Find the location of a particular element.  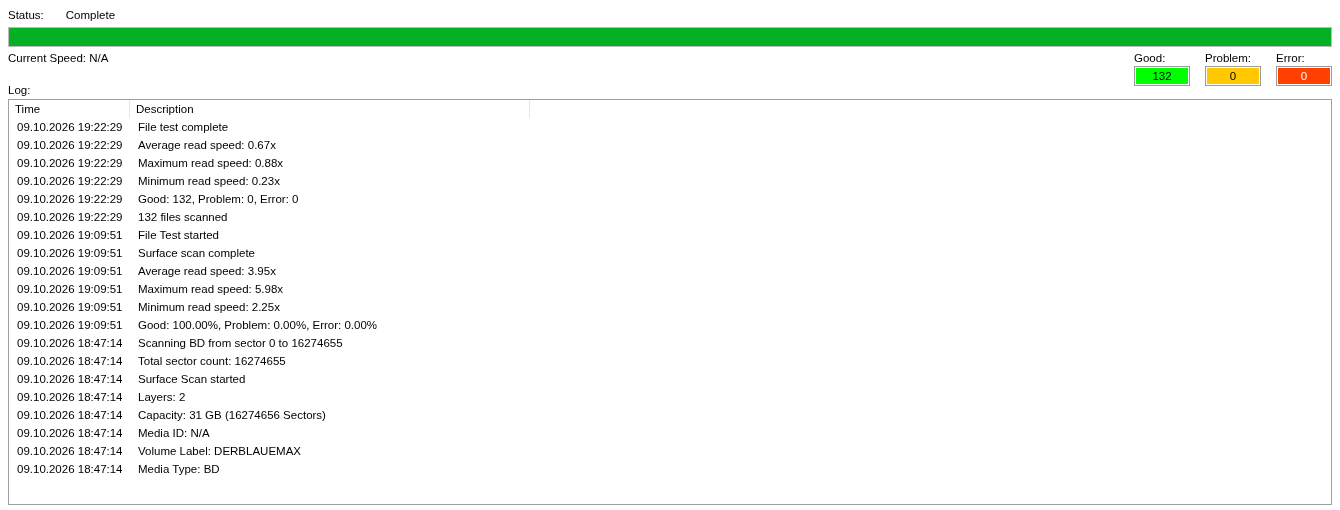

table-cell-text: Average read speed: 0.67x is located at coordinates (207, 145).